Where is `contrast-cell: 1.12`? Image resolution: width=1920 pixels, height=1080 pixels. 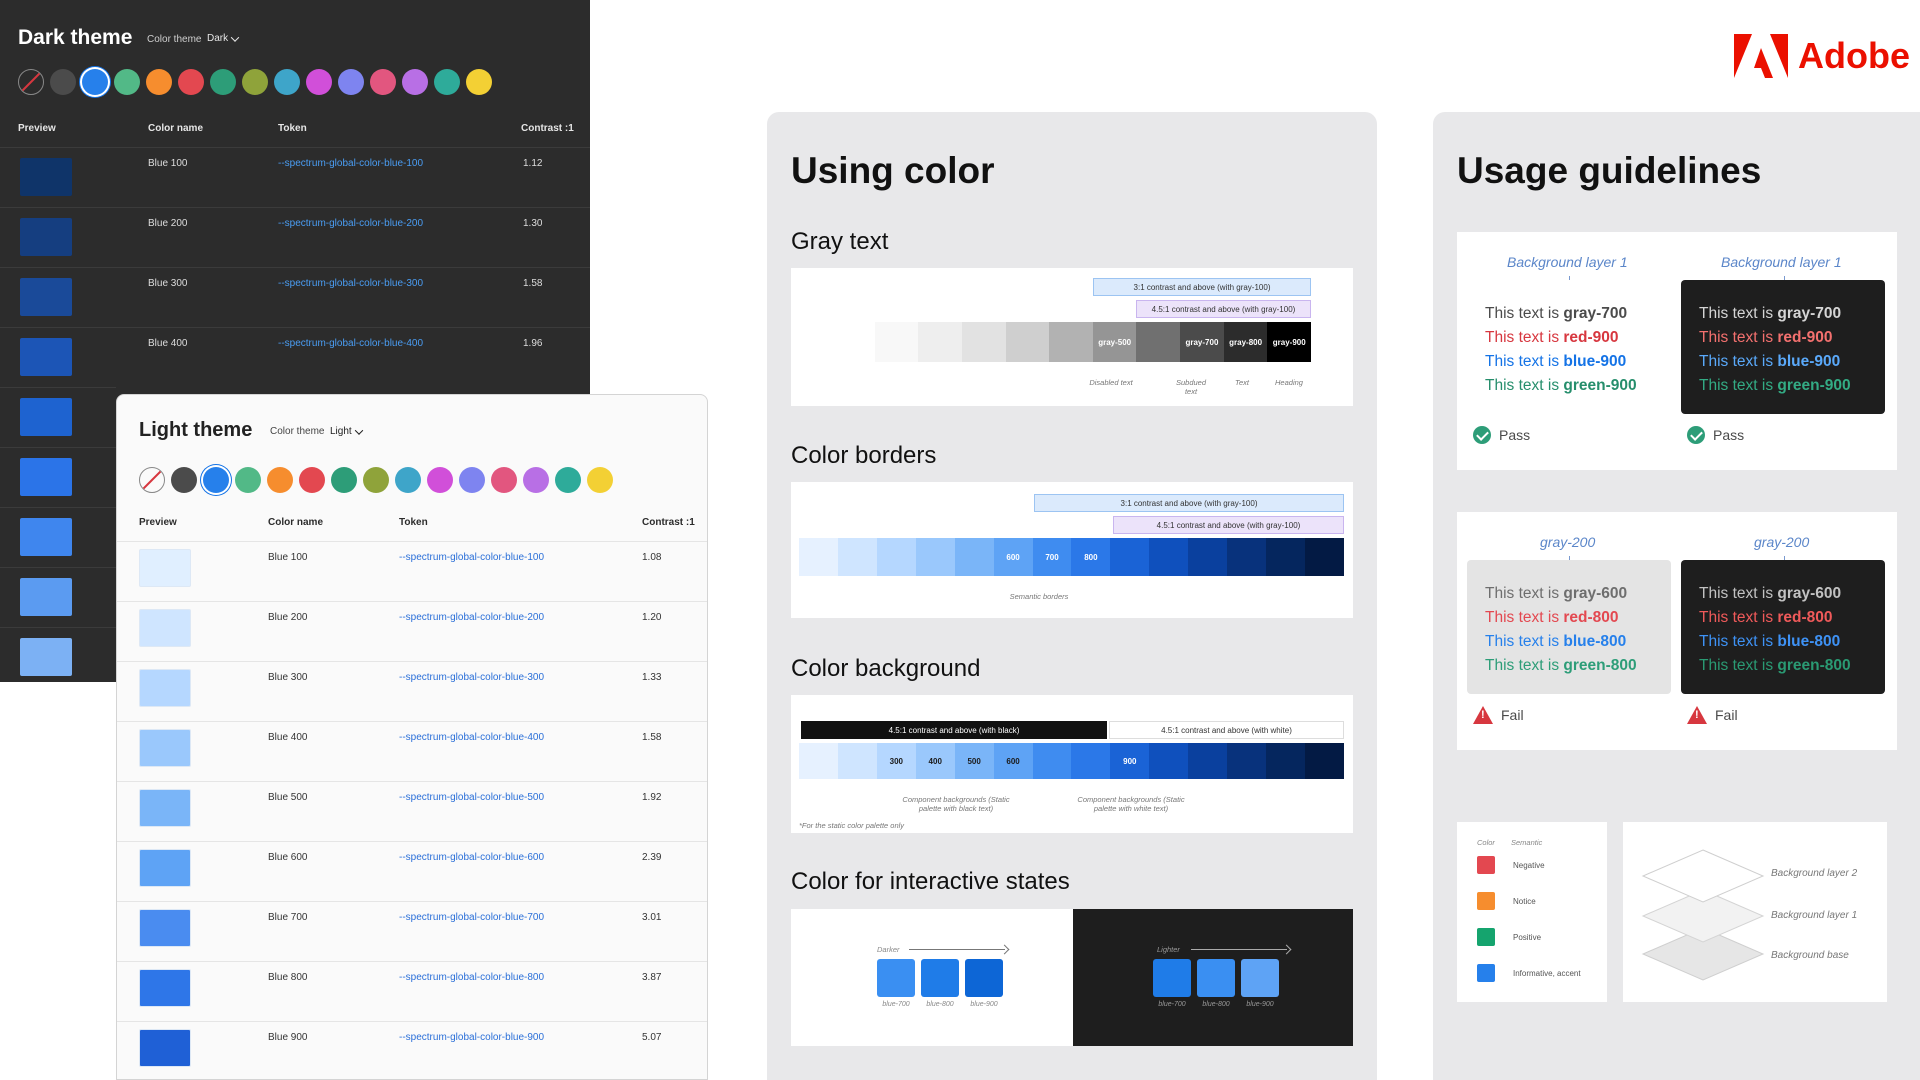 contrast-cell: 1.12 is located at coordinates (533, 163).